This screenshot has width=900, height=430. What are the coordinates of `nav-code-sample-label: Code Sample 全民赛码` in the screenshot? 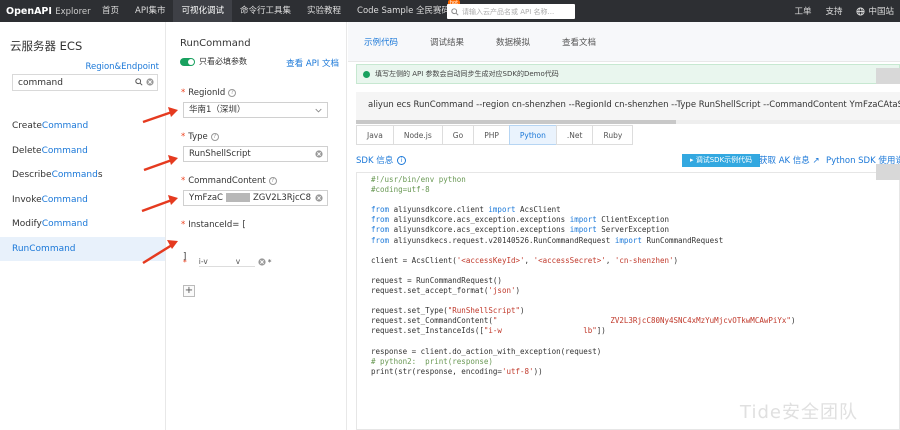 It's located at (404, 11).